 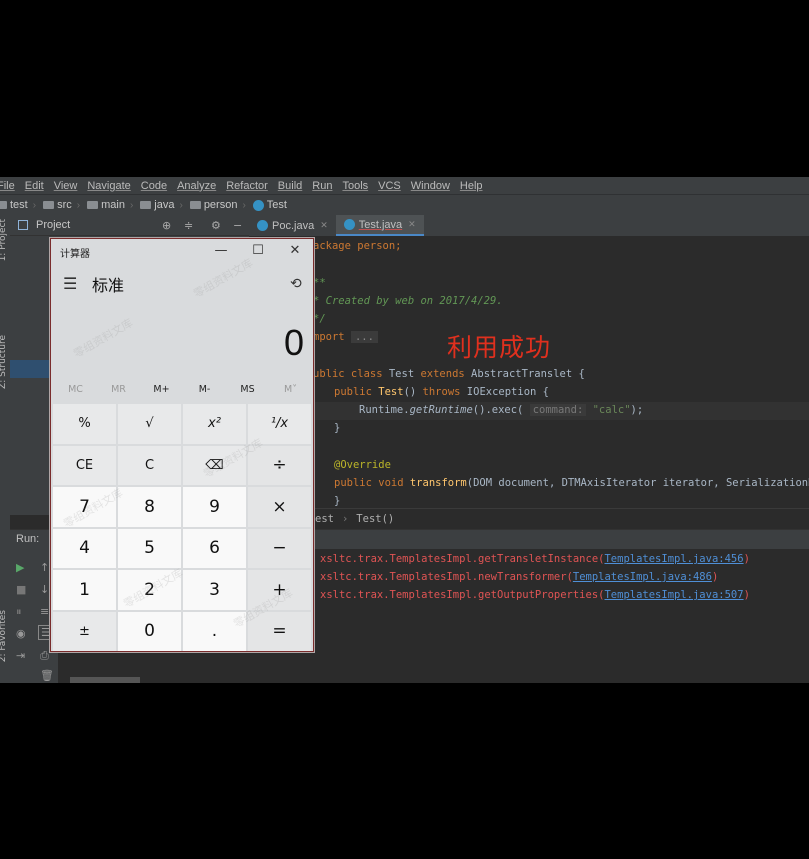 I want to click on param-hint: command:, so click(x=558, y=410).